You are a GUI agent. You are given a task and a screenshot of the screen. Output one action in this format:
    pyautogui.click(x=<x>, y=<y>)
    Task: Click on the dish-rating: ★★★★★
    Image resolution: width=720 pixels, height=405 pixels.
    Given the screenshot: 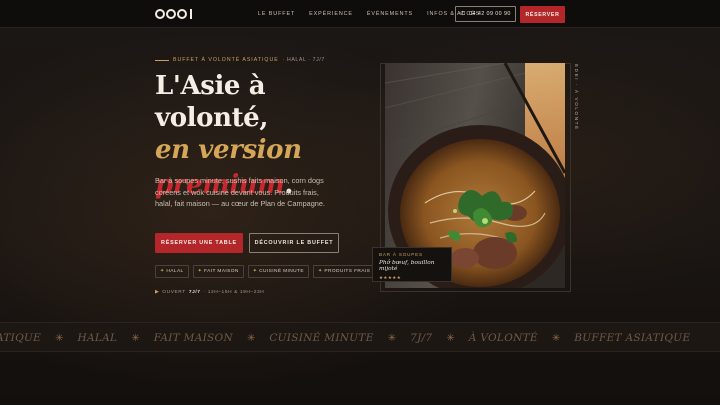 What is the action you would take?
    pyautogui.click(x=390, y=277)
    